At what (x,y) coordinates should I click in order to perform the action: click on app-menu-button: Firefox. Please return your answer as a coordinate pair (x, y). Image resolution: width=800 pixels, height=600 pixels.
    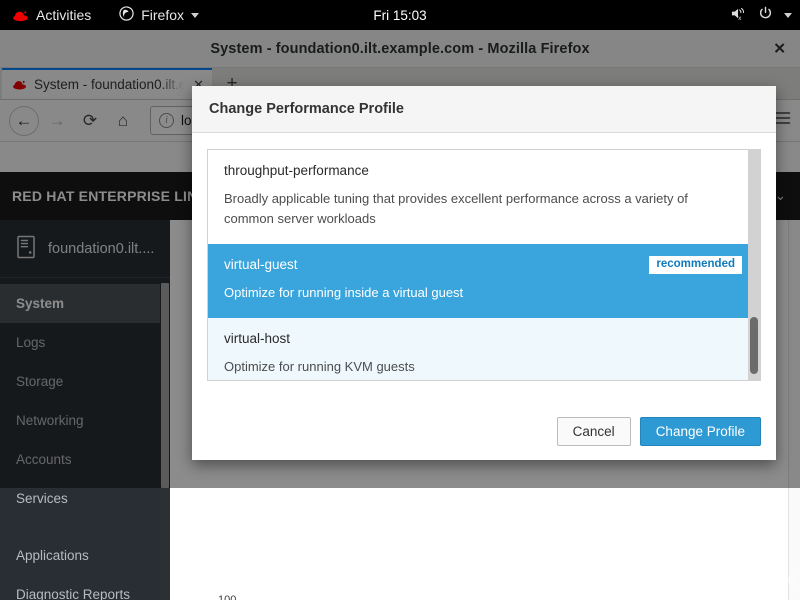
    Looking at the image, I should click on (159, 15).